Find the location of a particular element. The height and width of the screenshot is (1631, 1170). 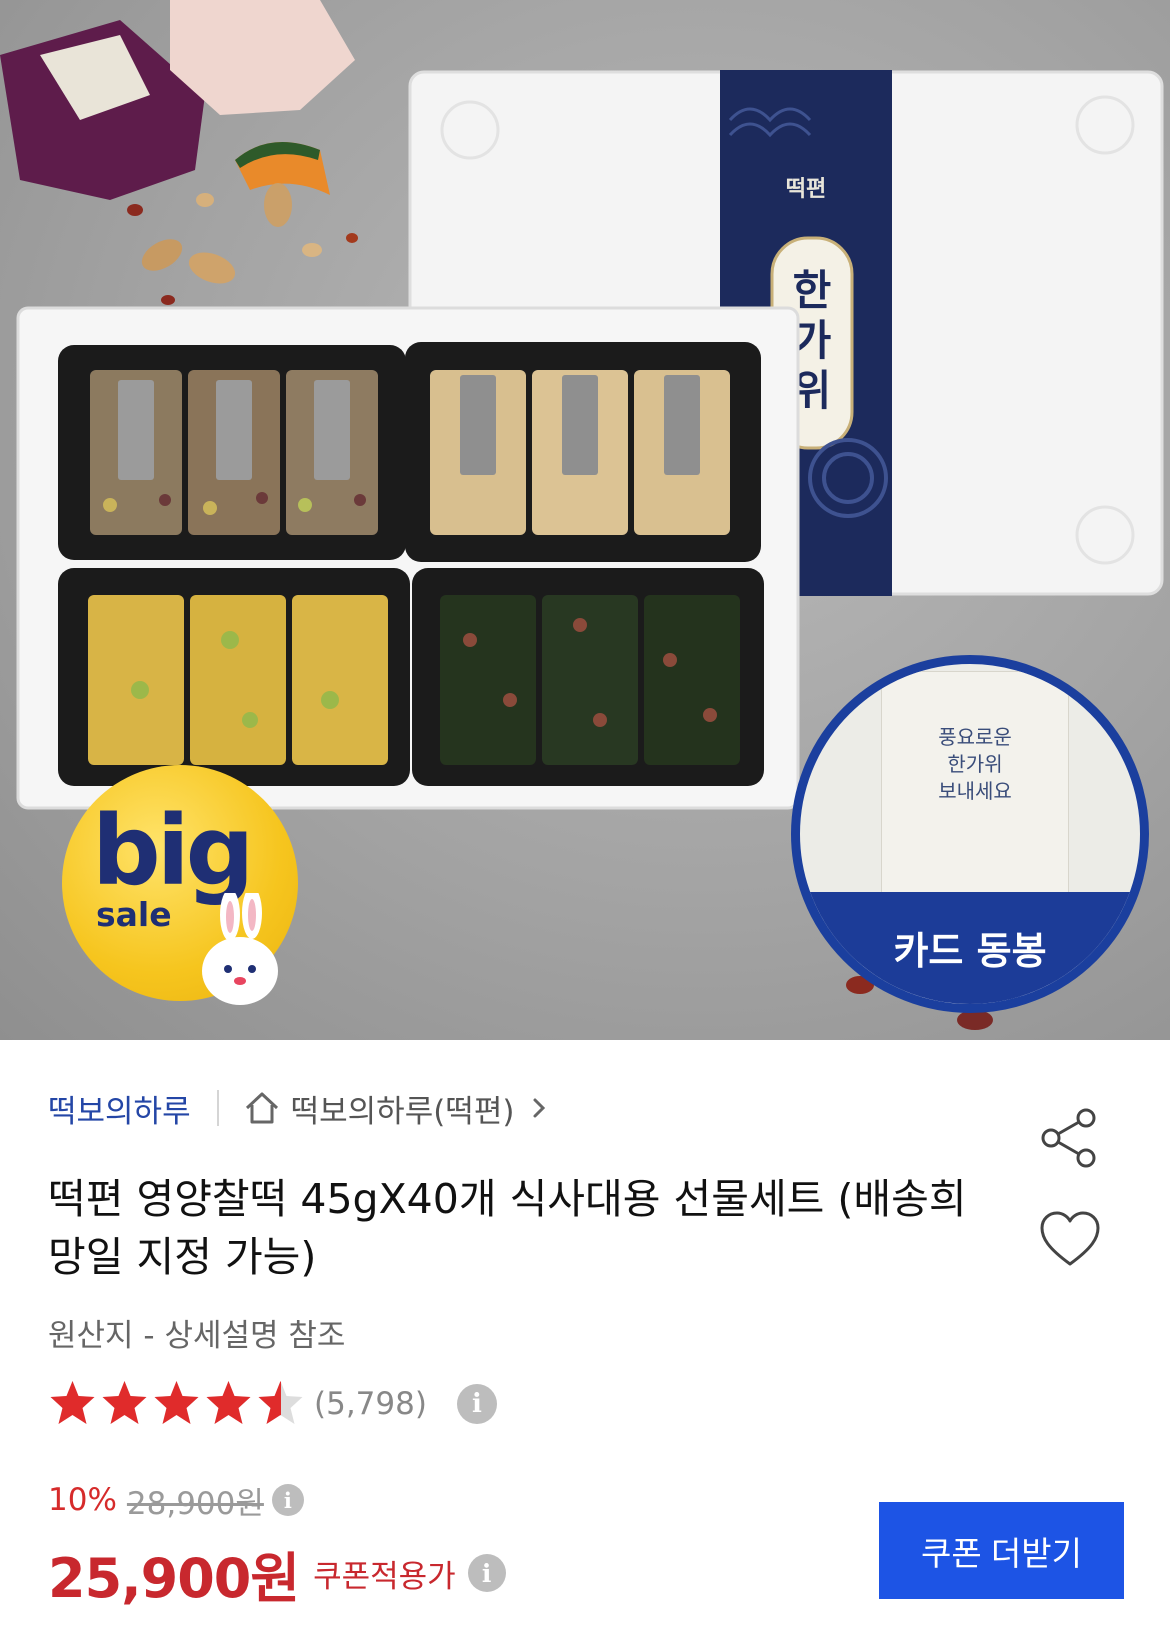

card-enclosed-band: 카드 동봉 is located at coordinates (970, 948).